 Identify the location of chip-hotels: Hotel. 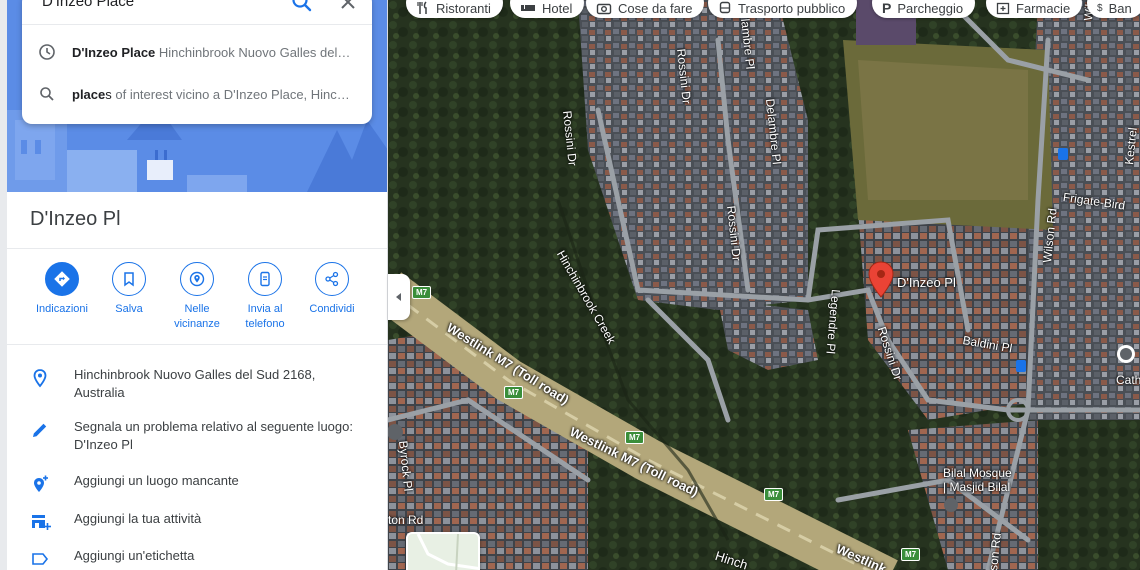
(547, 9).